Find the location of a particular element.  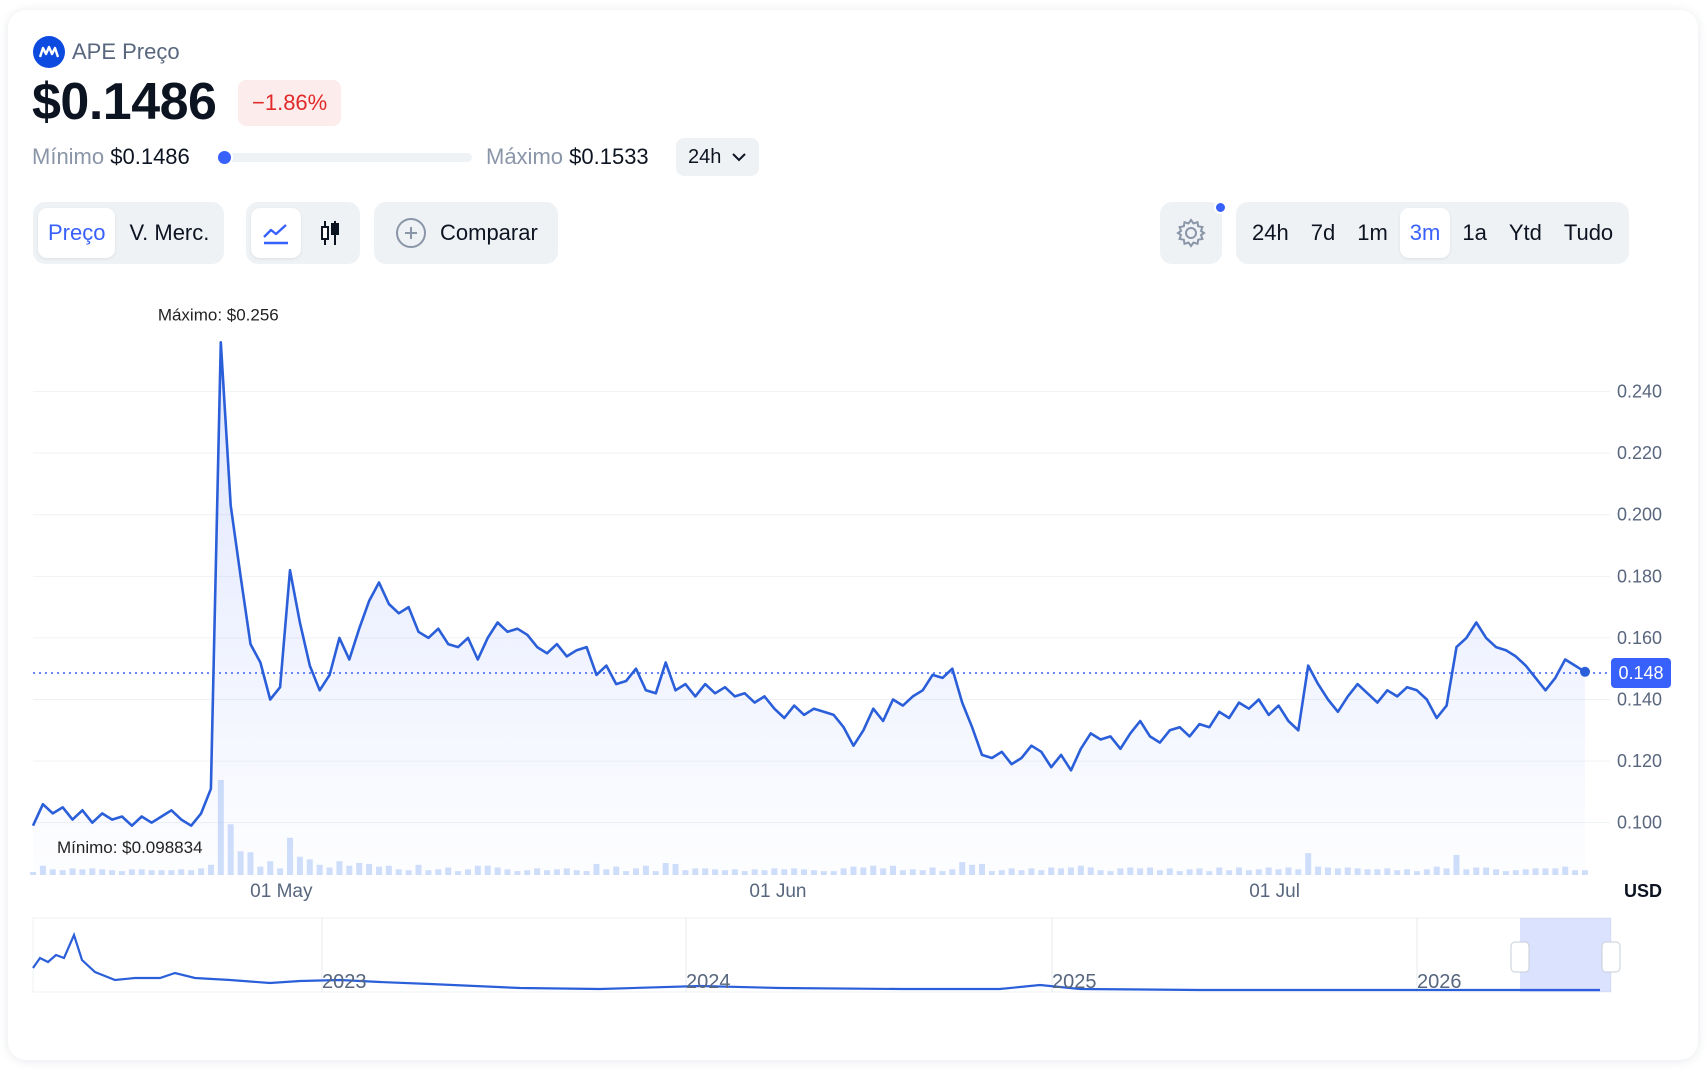

x-tick-label: 01 May is located at coordinates (281, 891).